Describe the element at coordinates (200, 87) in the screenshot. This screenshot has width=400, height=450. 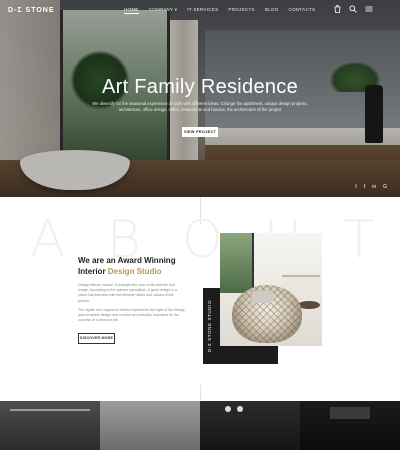
I see `hero-title: Art Family Residence` at that location.